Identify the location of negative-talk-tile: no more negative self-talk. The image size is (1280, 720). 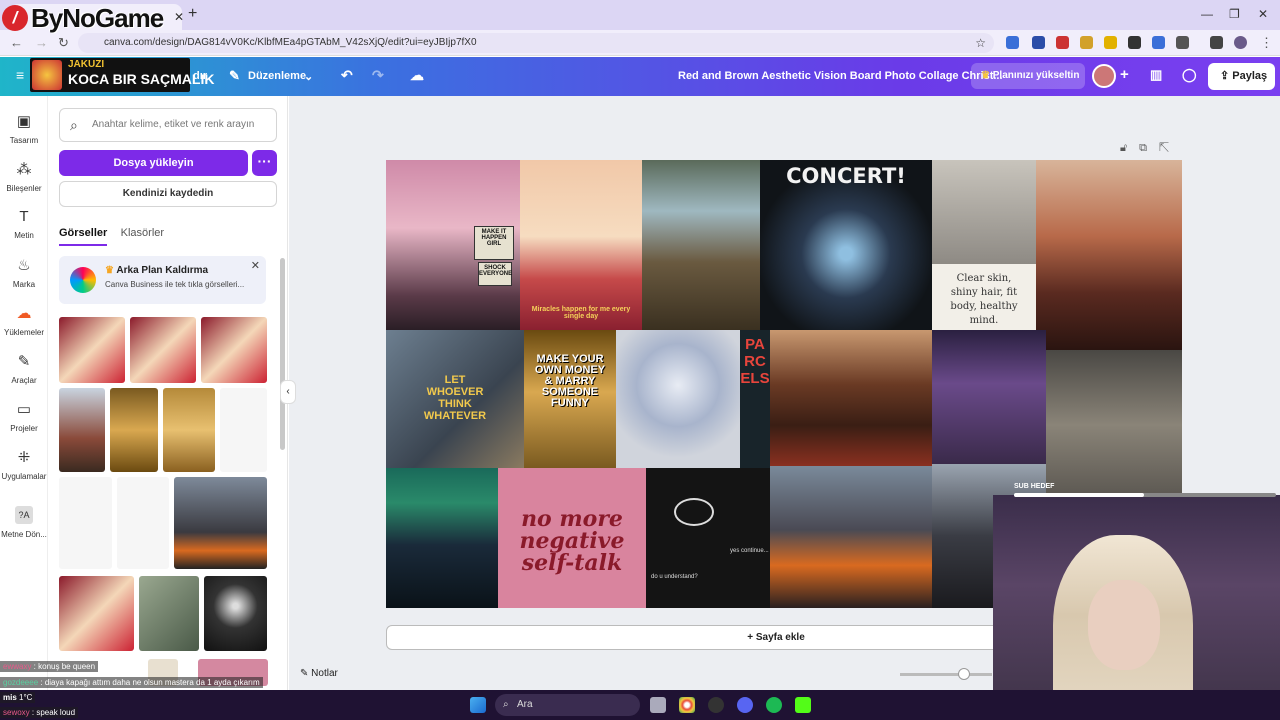
(572, 538).